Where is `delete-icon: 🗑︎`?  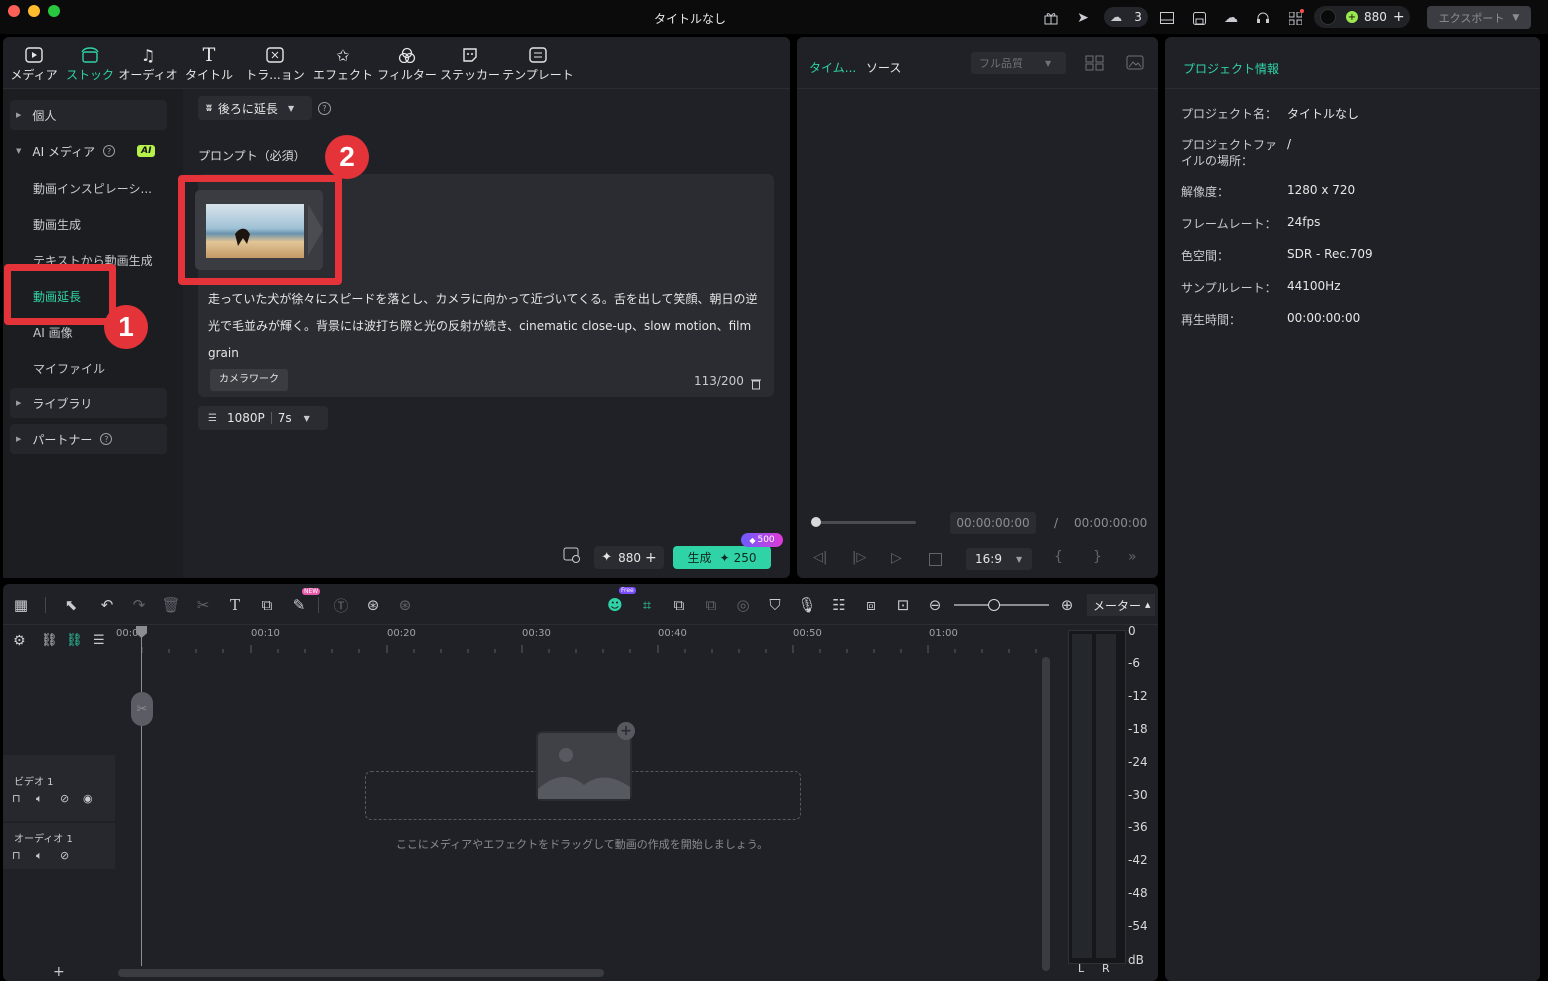
delete-icon: 🗑︎ is located at coordinates (171, 605).